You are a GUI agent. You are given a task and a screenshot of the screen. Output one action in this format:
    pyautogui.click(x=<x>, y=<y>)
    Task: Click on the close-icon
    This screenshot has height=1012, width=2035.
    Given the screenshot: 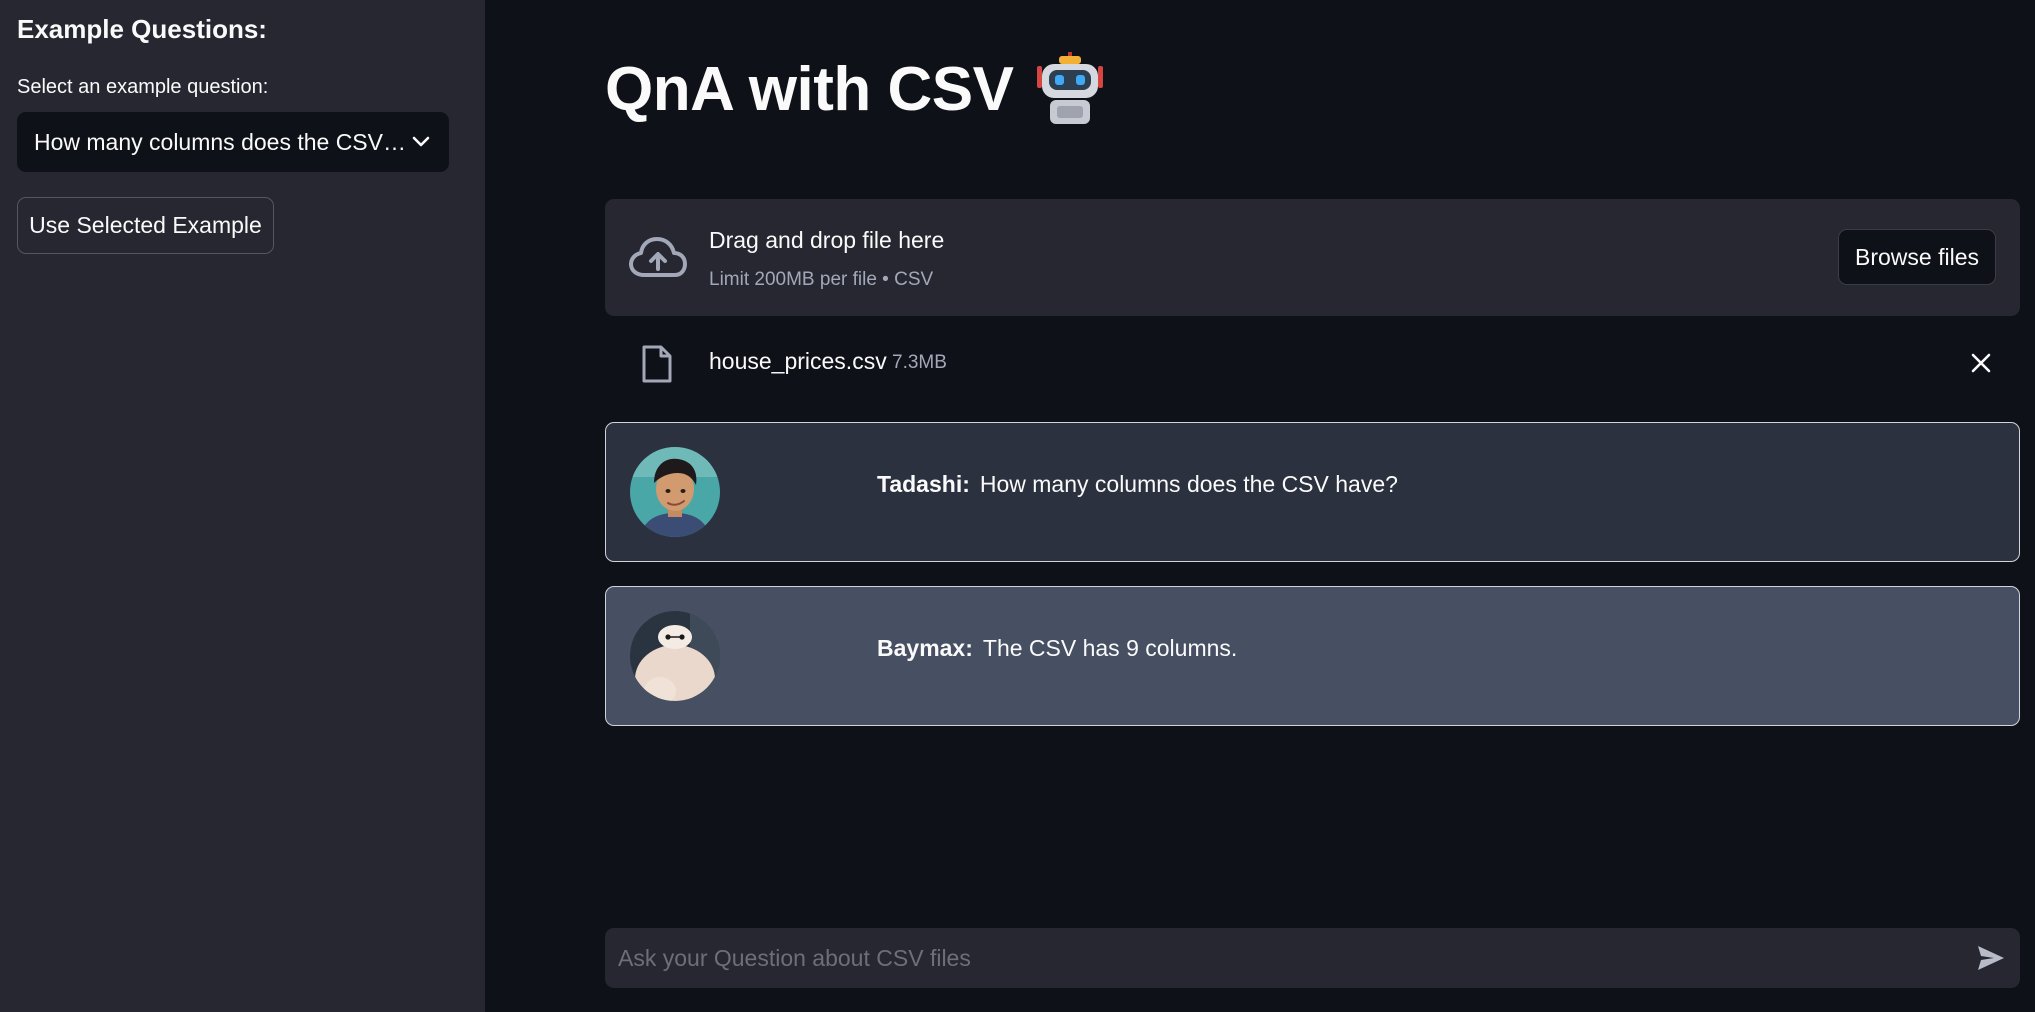 What is the action you would take?
    pyautogui.click(x=1981, y=363)
    